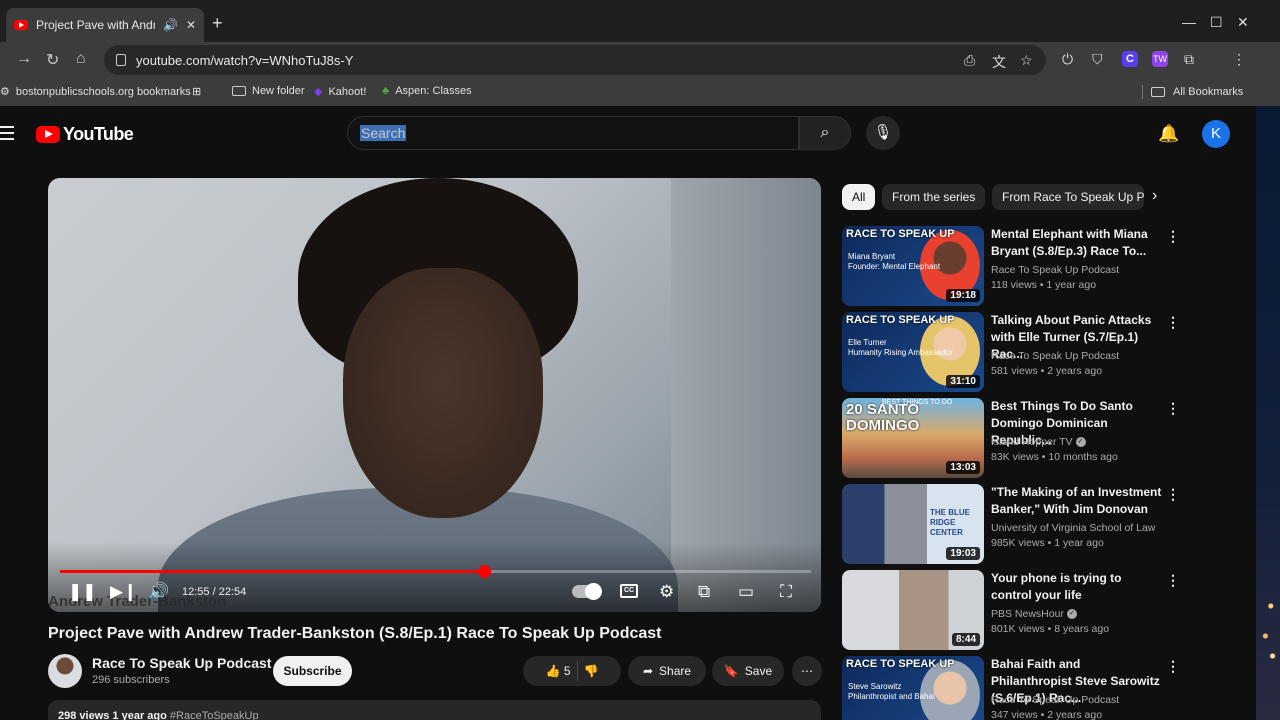 The height and width of the screenshot is (720, 1280). I want to click on power-extension-icon: ⏻, so click(1067, 59).